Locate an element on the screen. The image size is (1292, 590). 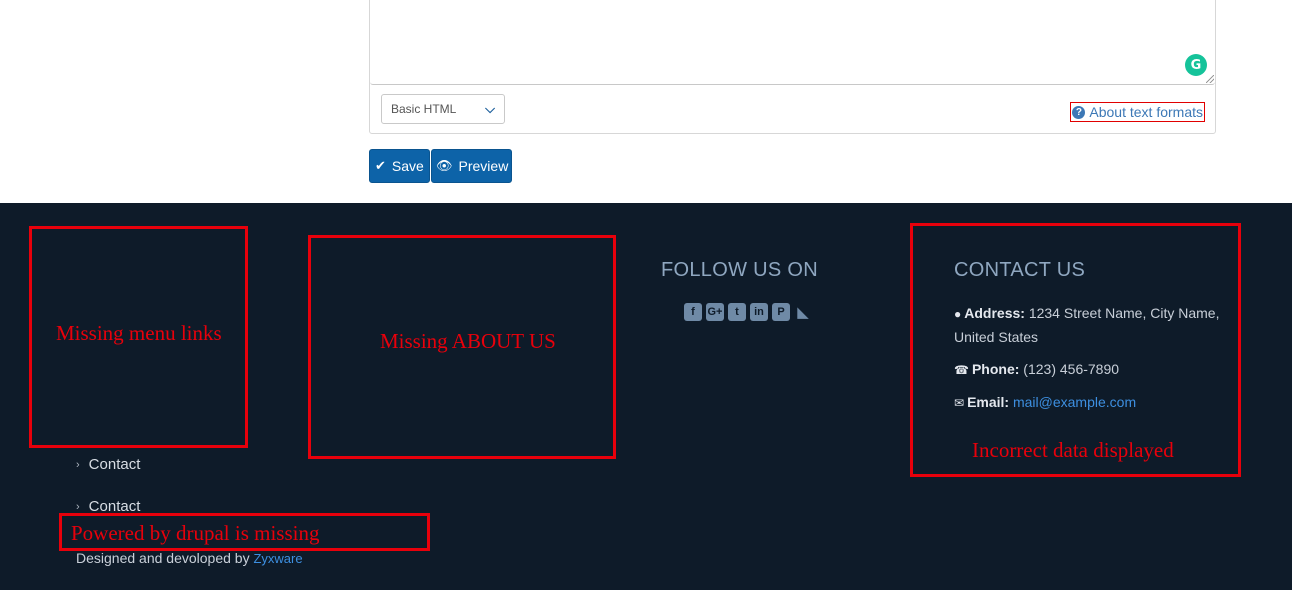
check-icon: ✔ is located at coordinates (380, 165).